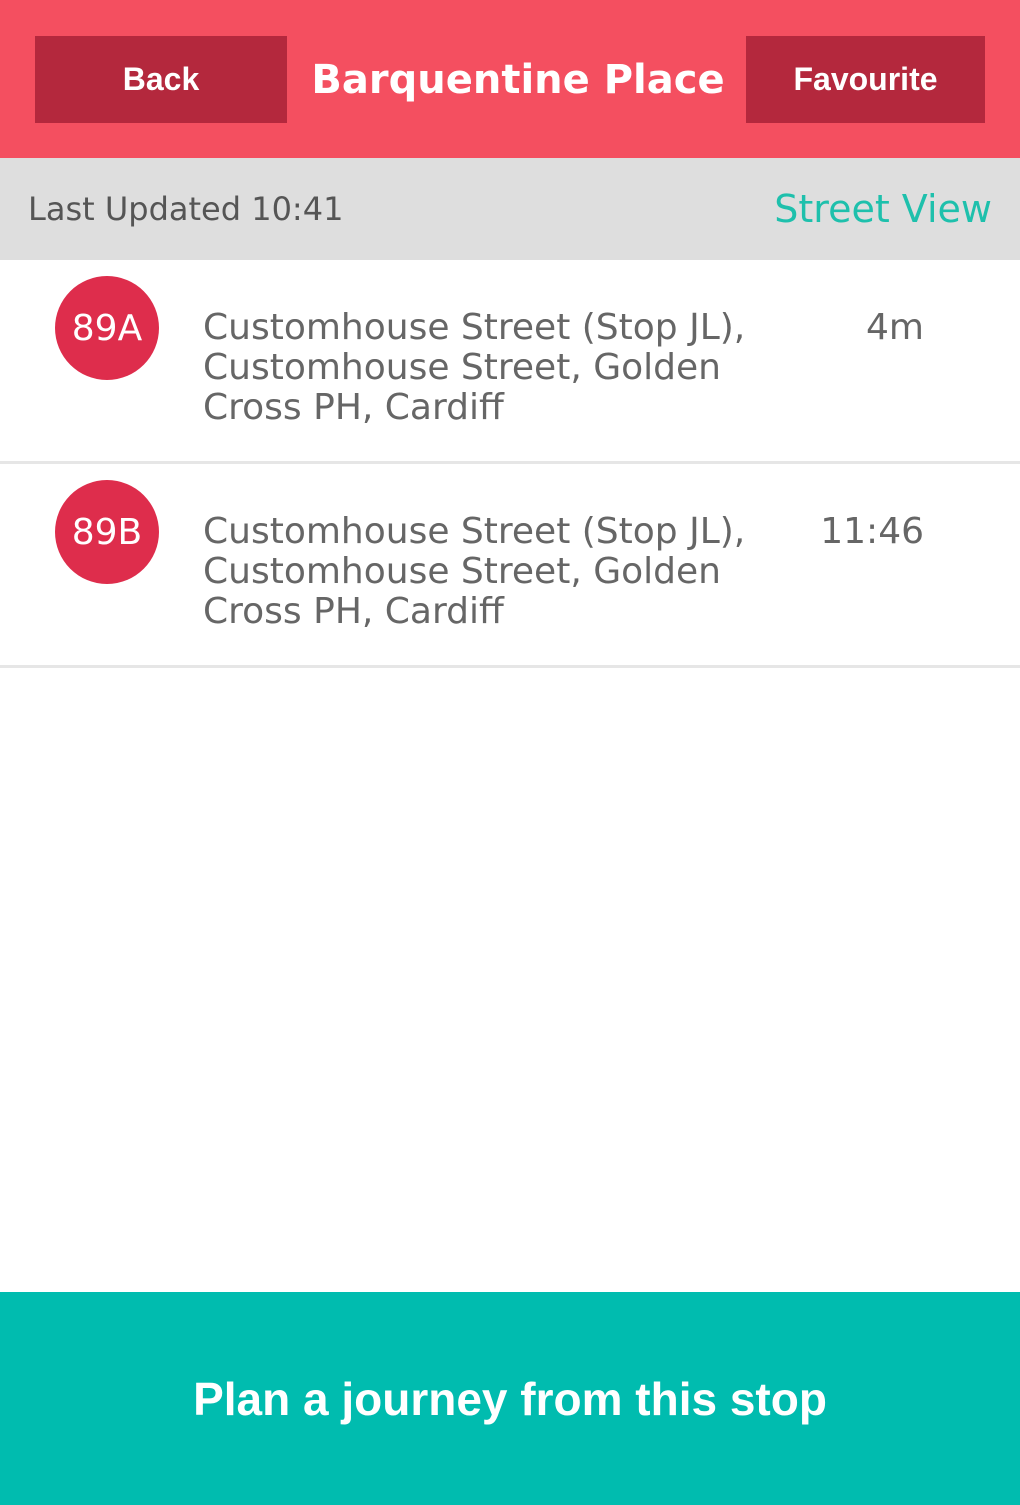  I want to click on favourite-button: Favourite, so click(865, 79).